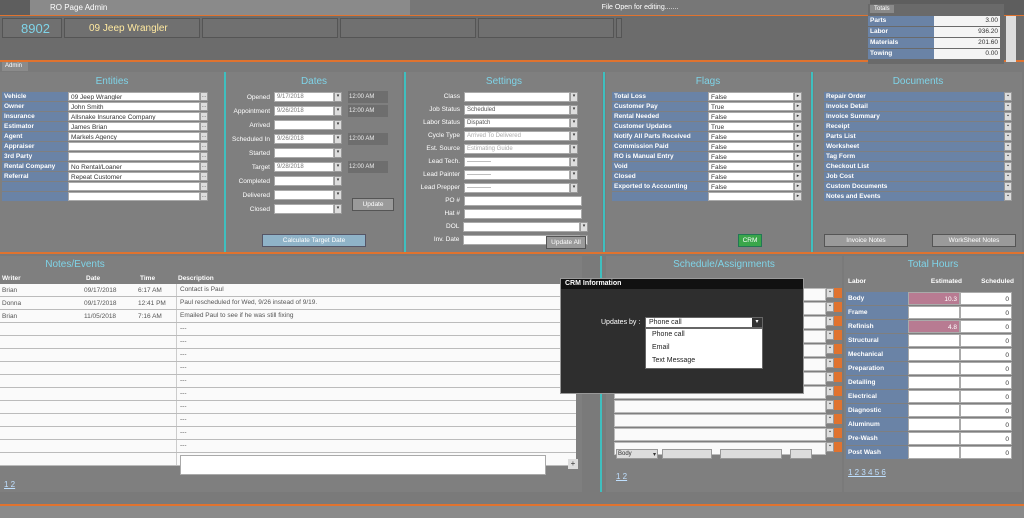 This screenshot has height=518, width=1024. I want to click on entity-value: 09 Jeep Wrangler, so click(134, 96).